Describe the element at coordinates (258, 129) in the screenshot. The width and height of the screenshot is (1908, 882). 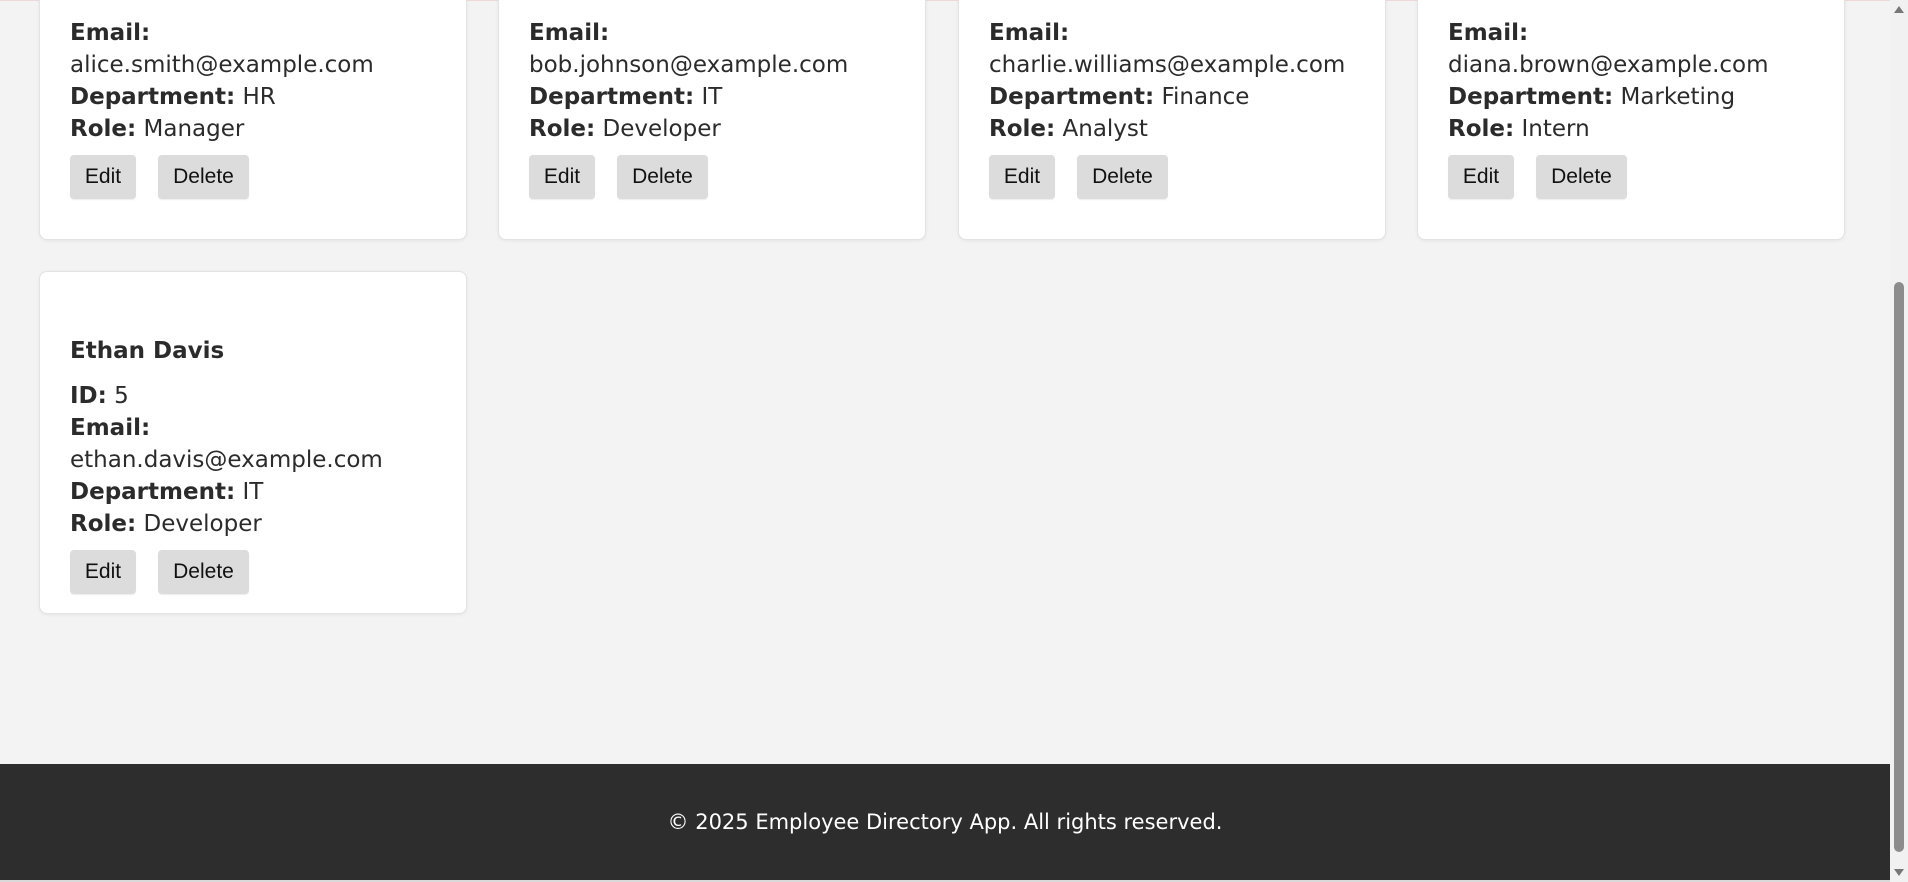
I see `employee-role: Role: Manager` at that location.